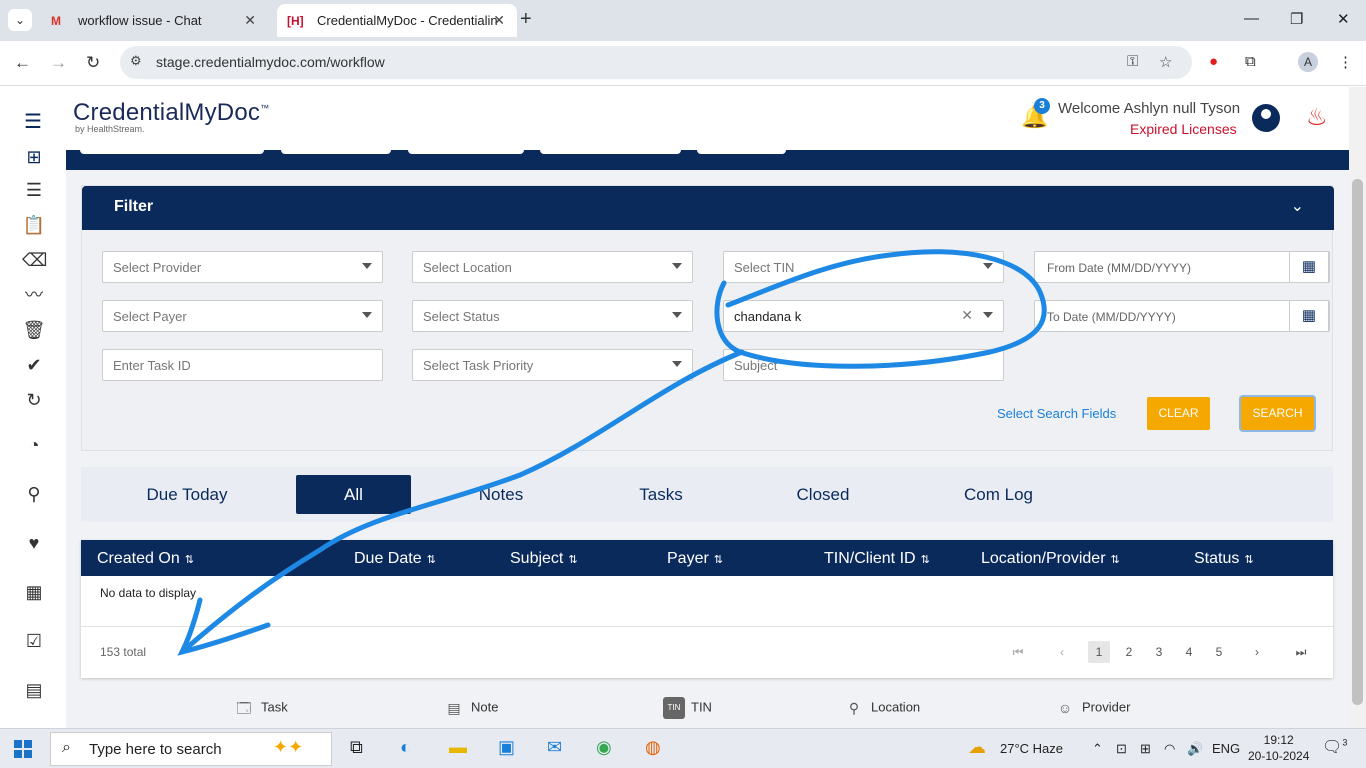 The image size is (1366, 768). I want to click on tray-network-icon: ⊞, so click(1145, 749).